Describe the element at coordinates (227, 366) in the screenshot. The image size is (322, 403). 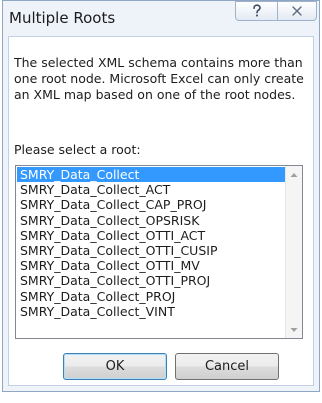
I see `cancel-button: Cancel` at that location.